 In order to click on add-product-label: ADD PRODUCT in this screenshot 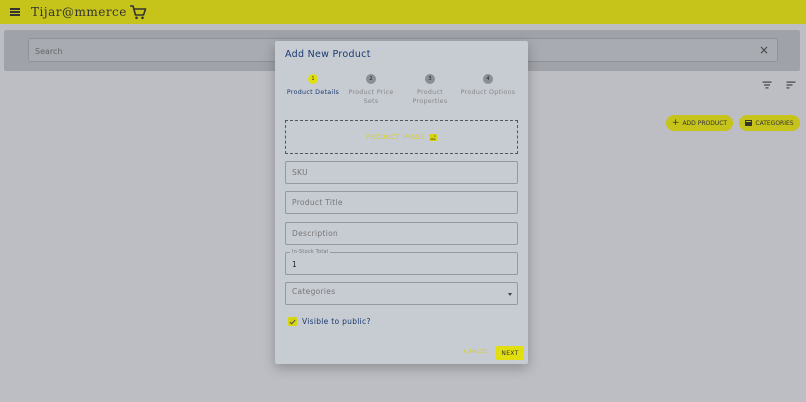, I will do `click(705, 123)`.